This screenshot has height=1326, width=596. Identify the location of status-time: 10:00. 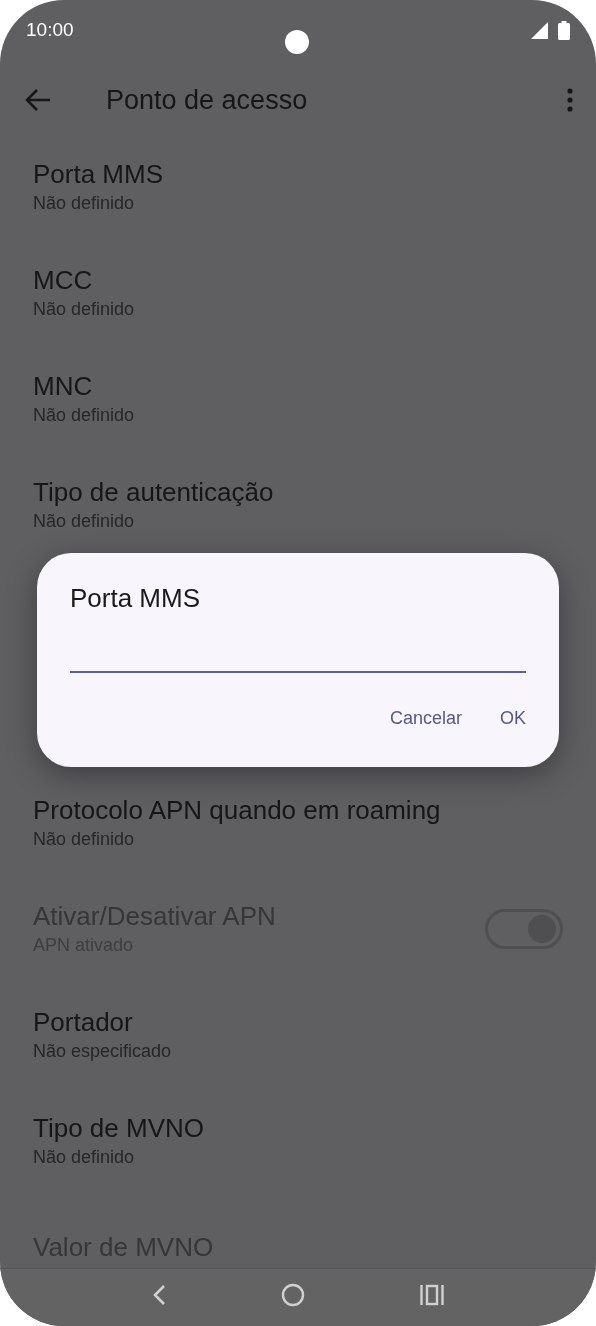
(50, 29).